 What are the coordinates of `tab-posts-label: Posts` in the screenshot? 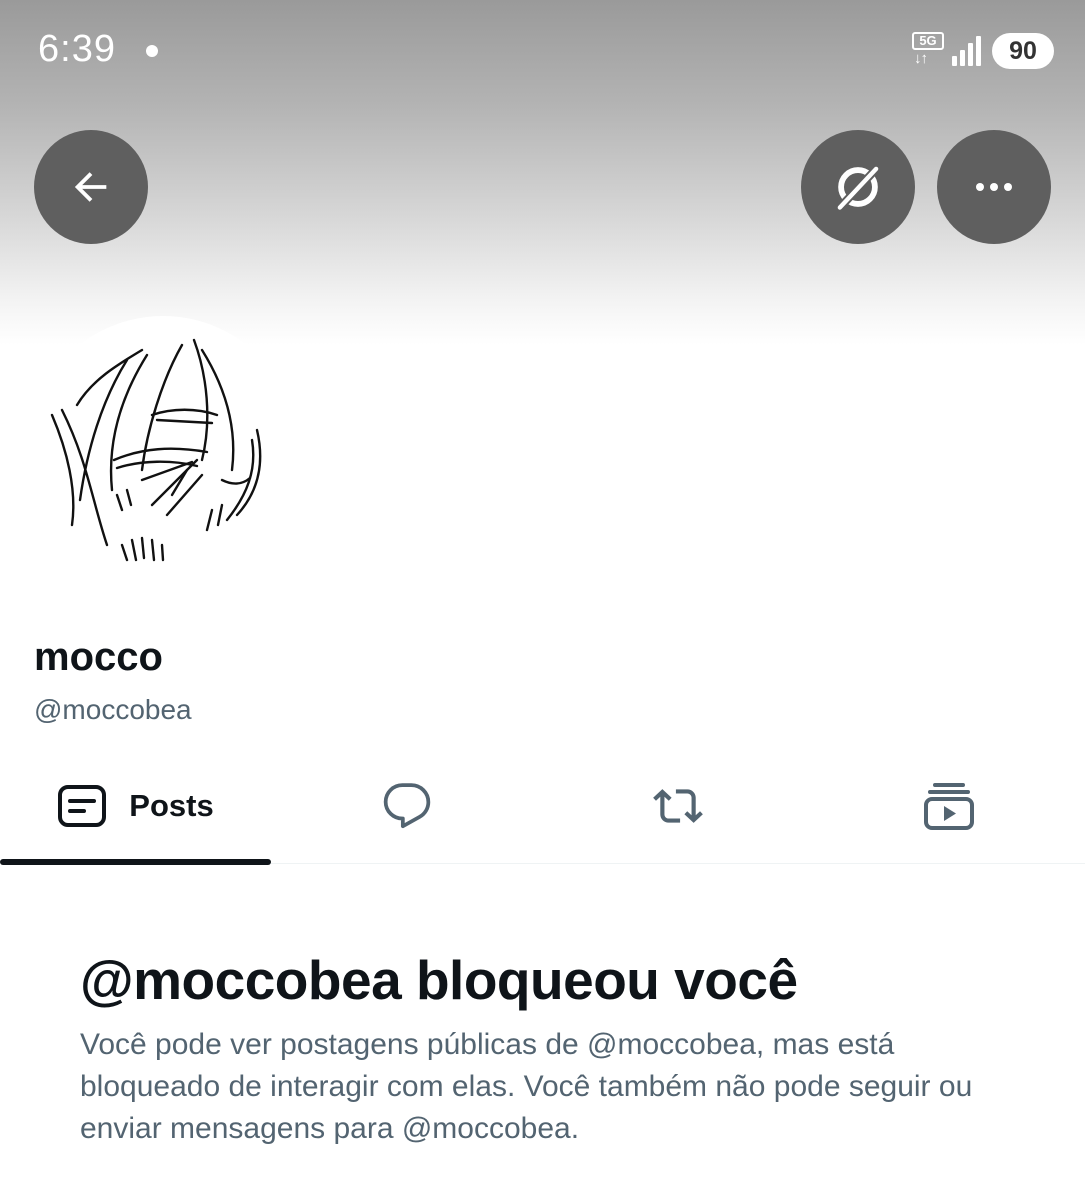 It's located at (171, 805).